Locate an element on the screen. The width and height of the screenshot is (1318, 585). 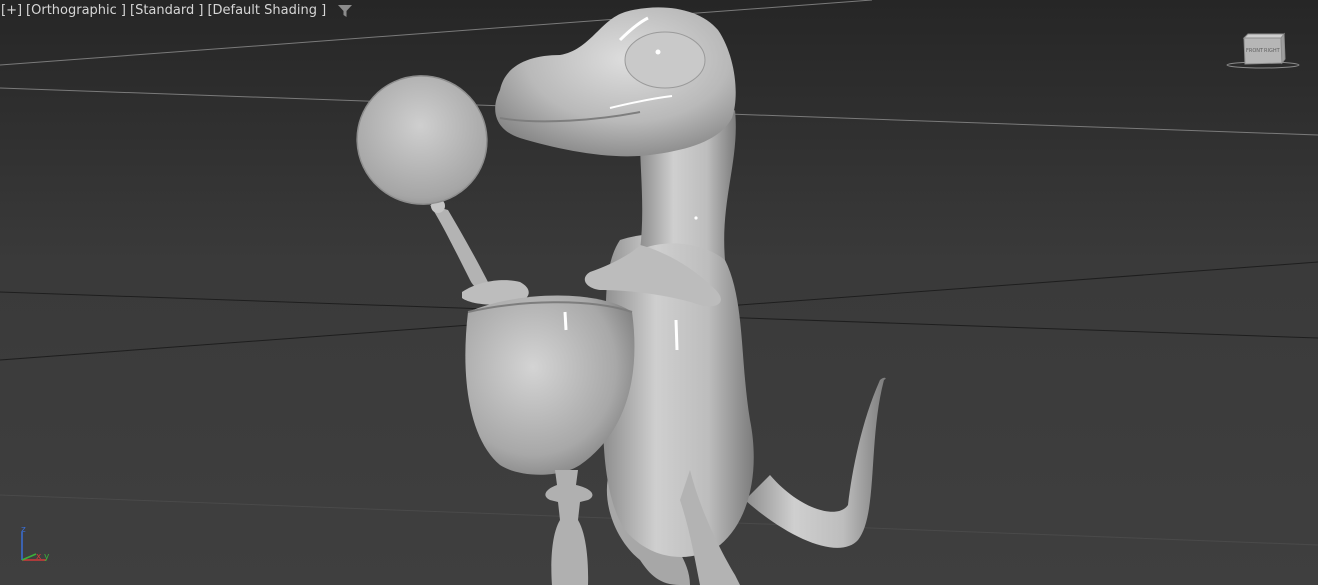
viewport-shading-menu: [Default Shading ] is located at coordinates (266, 11).